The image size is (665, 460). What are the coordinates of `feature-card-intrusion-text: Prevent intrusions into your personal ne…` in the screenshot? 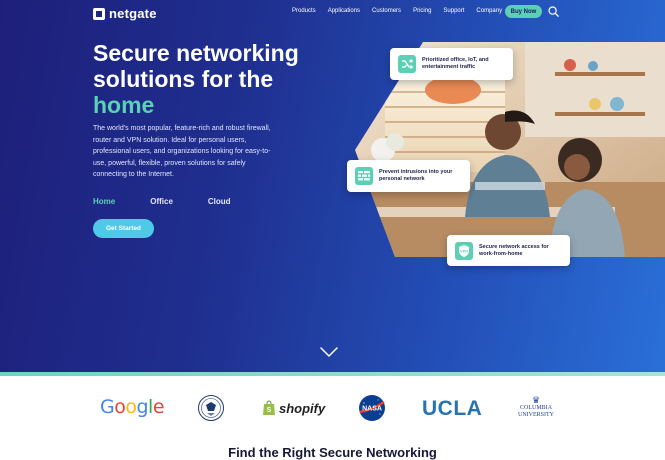 It's located at (416, 175).